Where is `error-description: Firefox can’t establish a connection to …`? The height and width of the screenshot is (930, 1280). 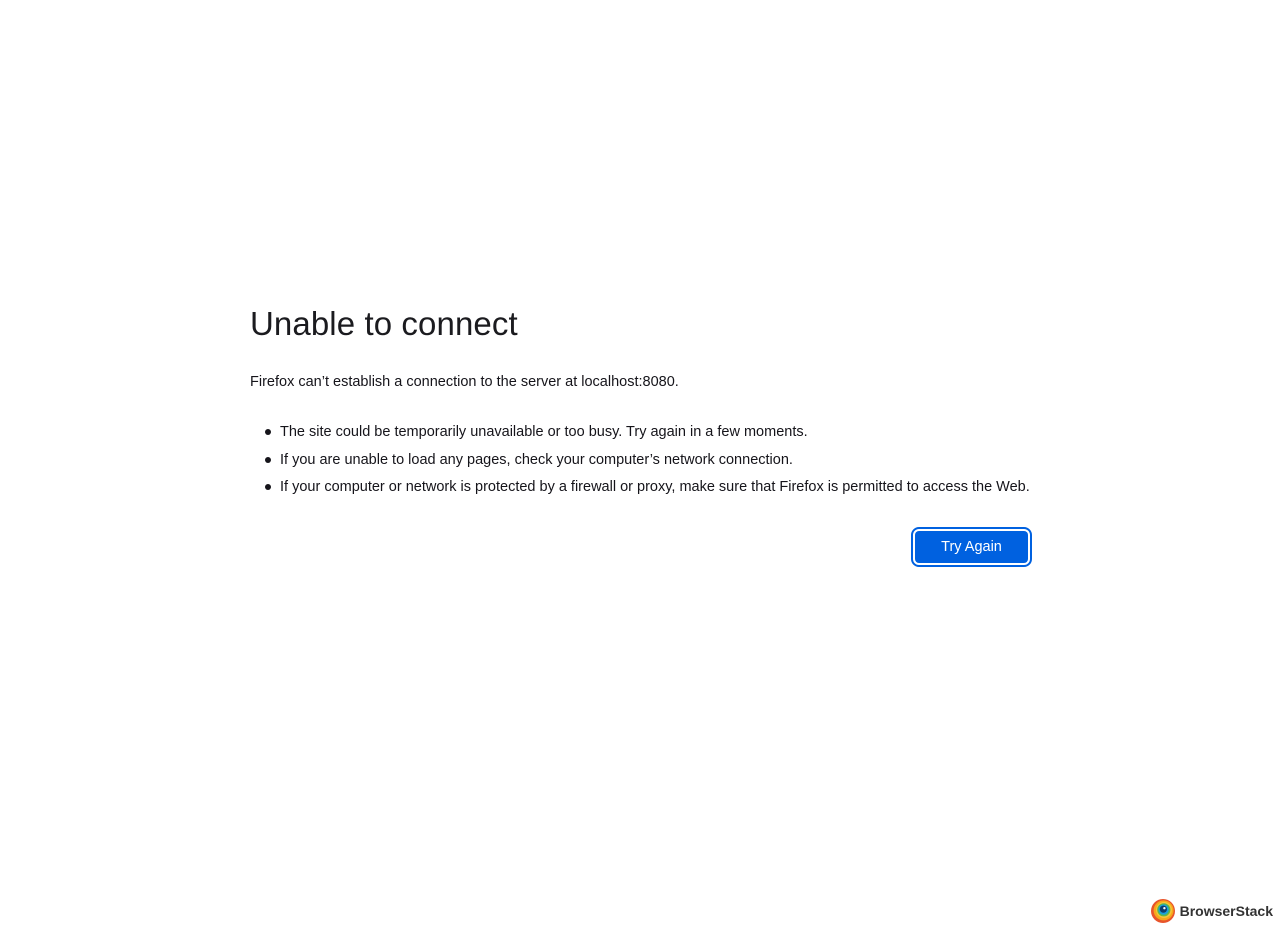 error-description: Firefox can’t establish a connection to … is located at coordinates (464, 382).